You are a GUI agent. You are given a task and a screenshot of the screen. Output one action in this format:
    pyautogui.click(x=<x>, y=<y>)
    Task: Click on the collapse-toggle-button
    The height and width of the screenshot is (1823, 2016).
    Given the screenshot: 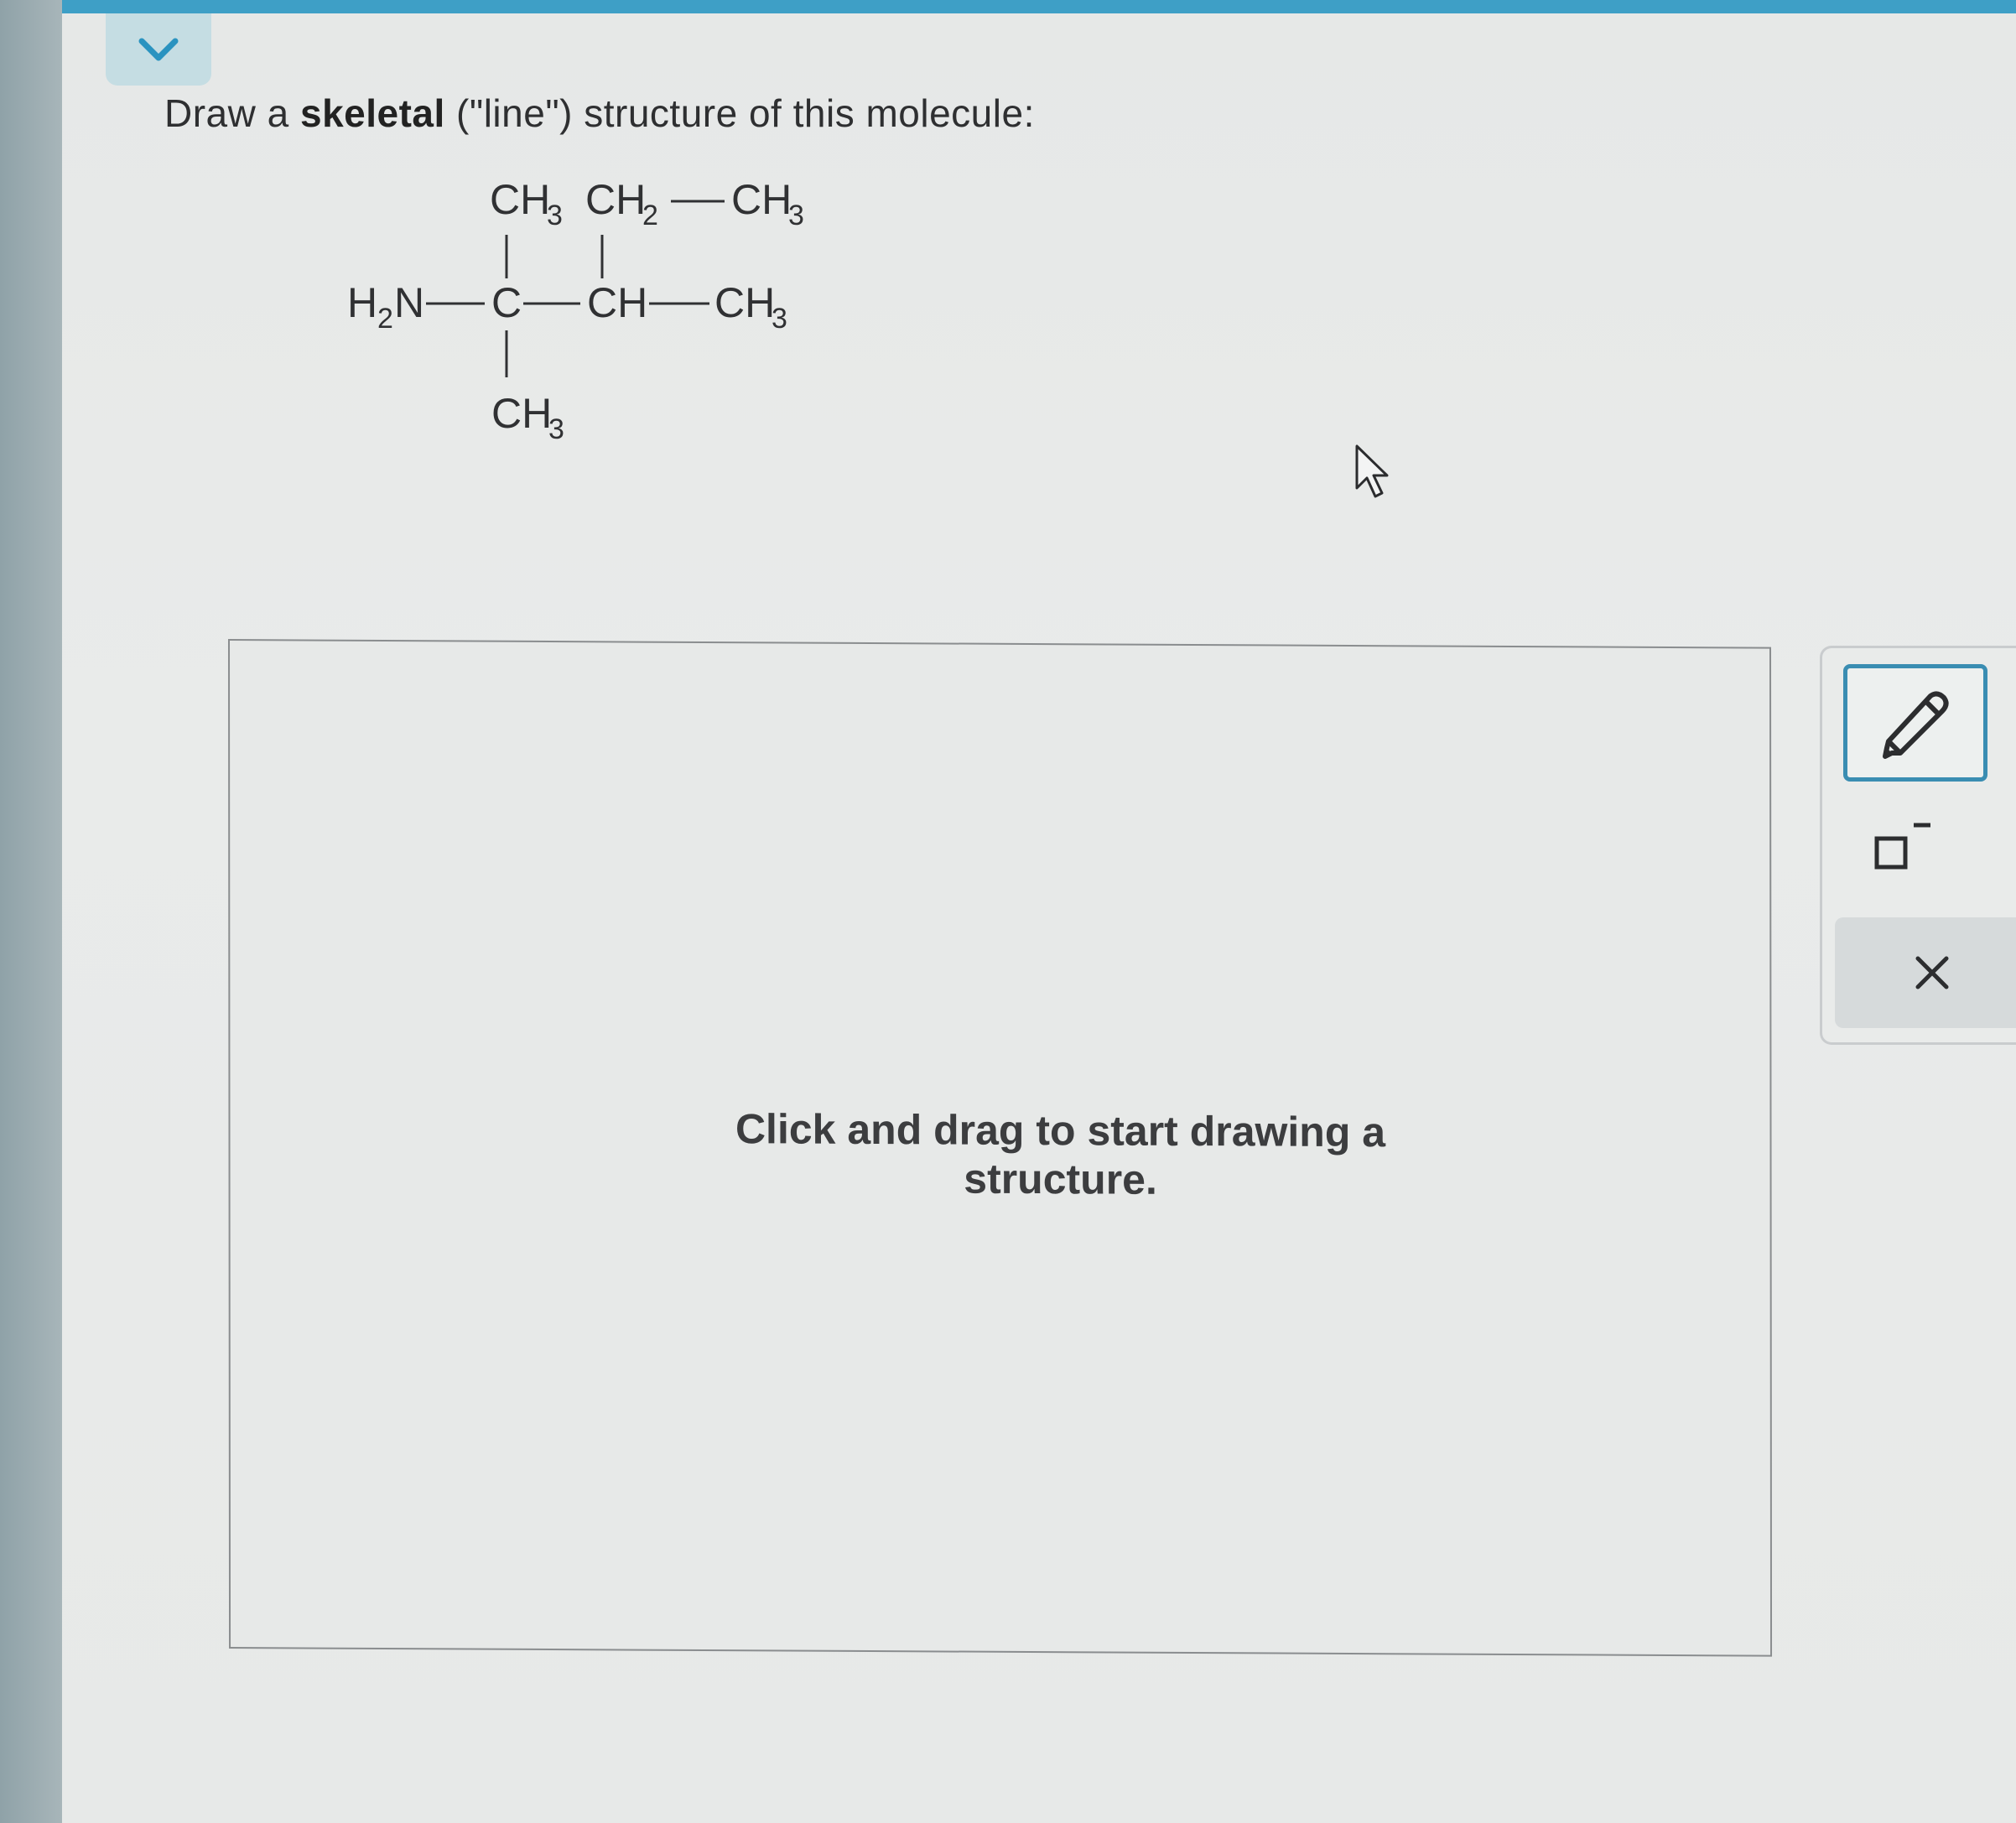 What is the action you would take?
    pyautogui.click(x=158, y=49)
    